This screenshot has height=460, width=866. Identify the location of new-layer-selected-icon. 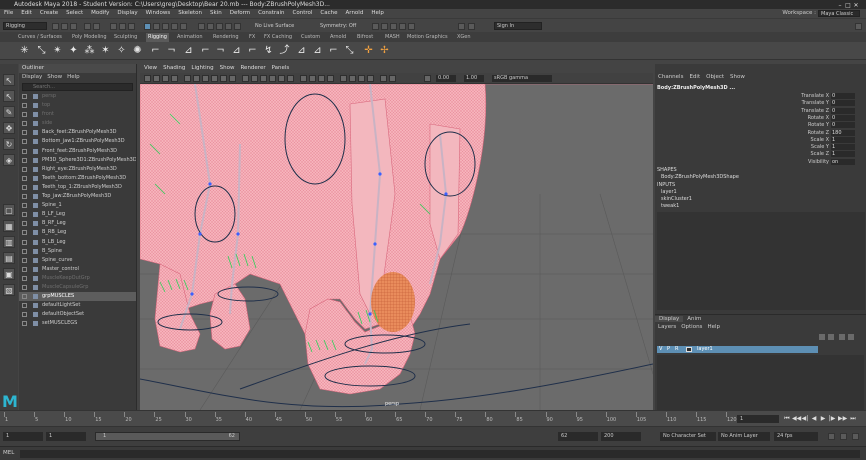
(851, 337).